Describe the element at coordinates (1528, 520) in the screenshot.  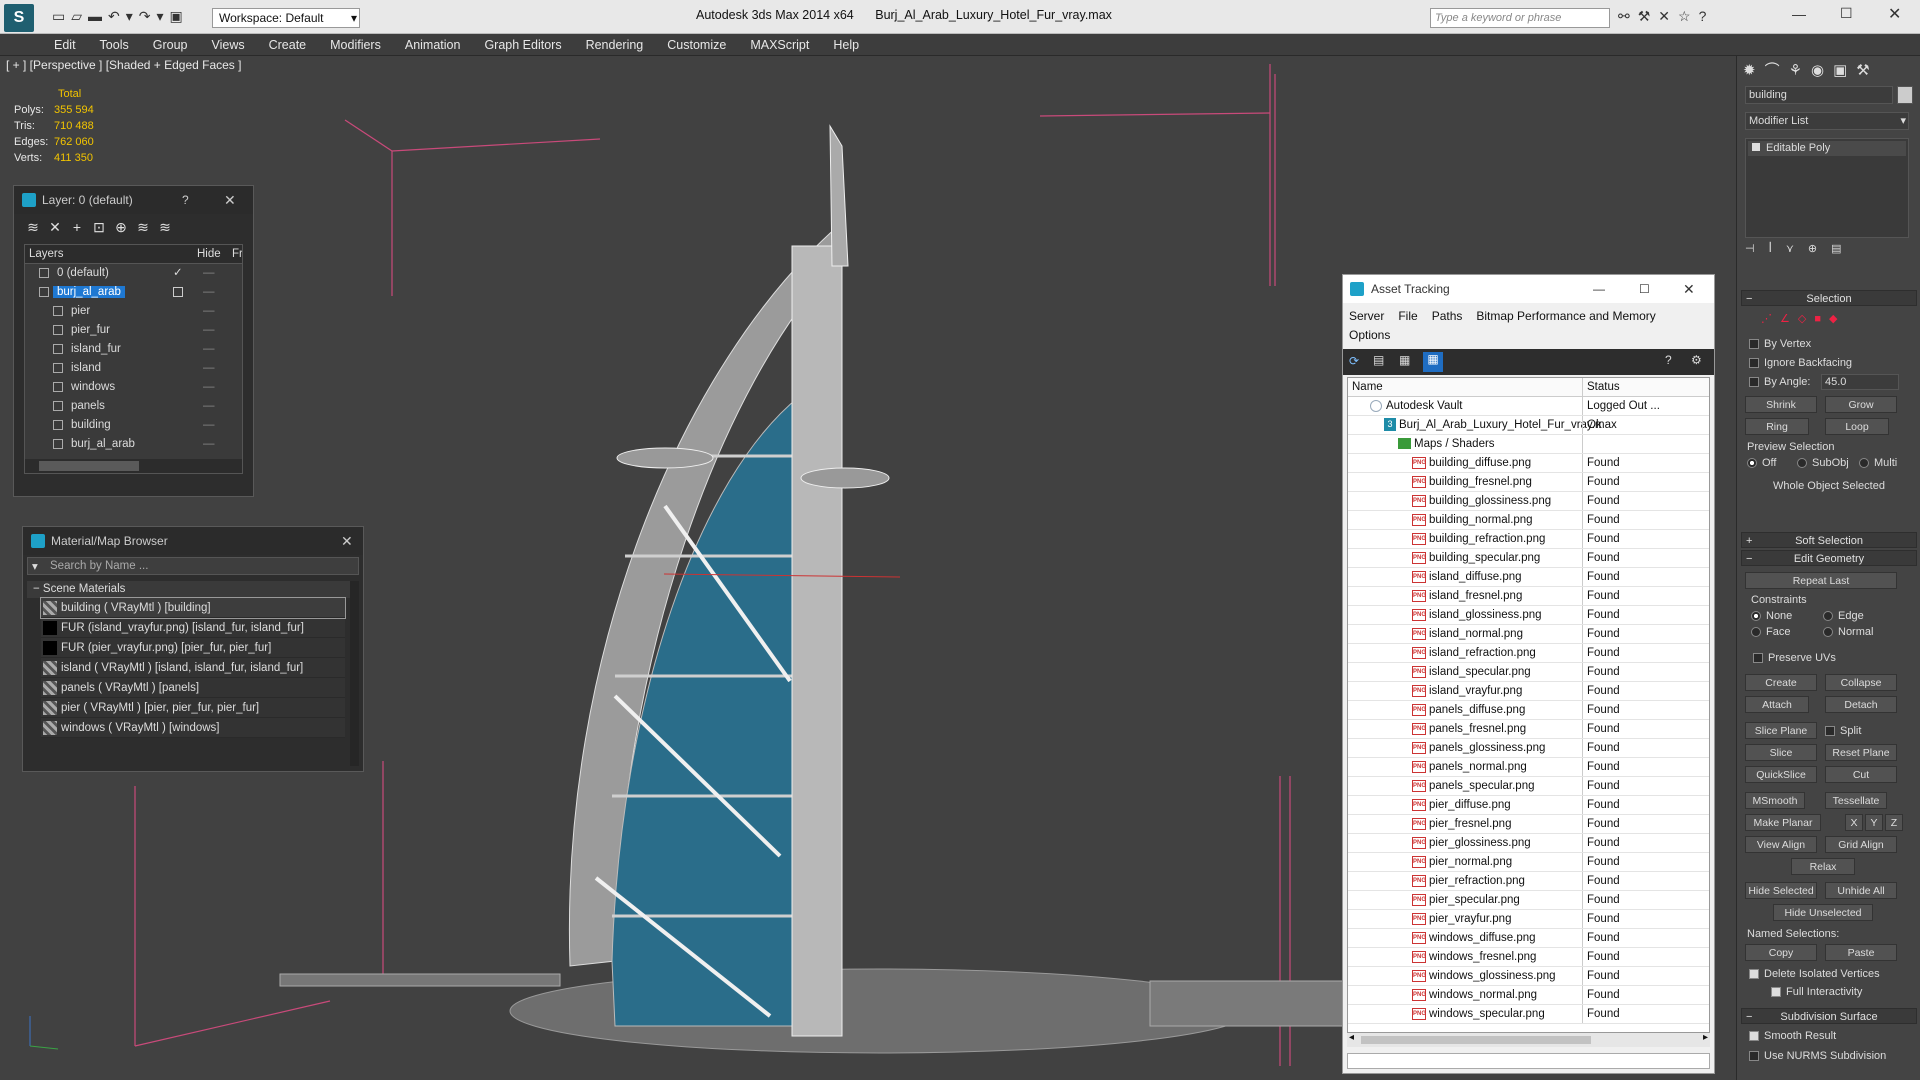
I see `asset-row: PNG building_normal.png Found` at that location.